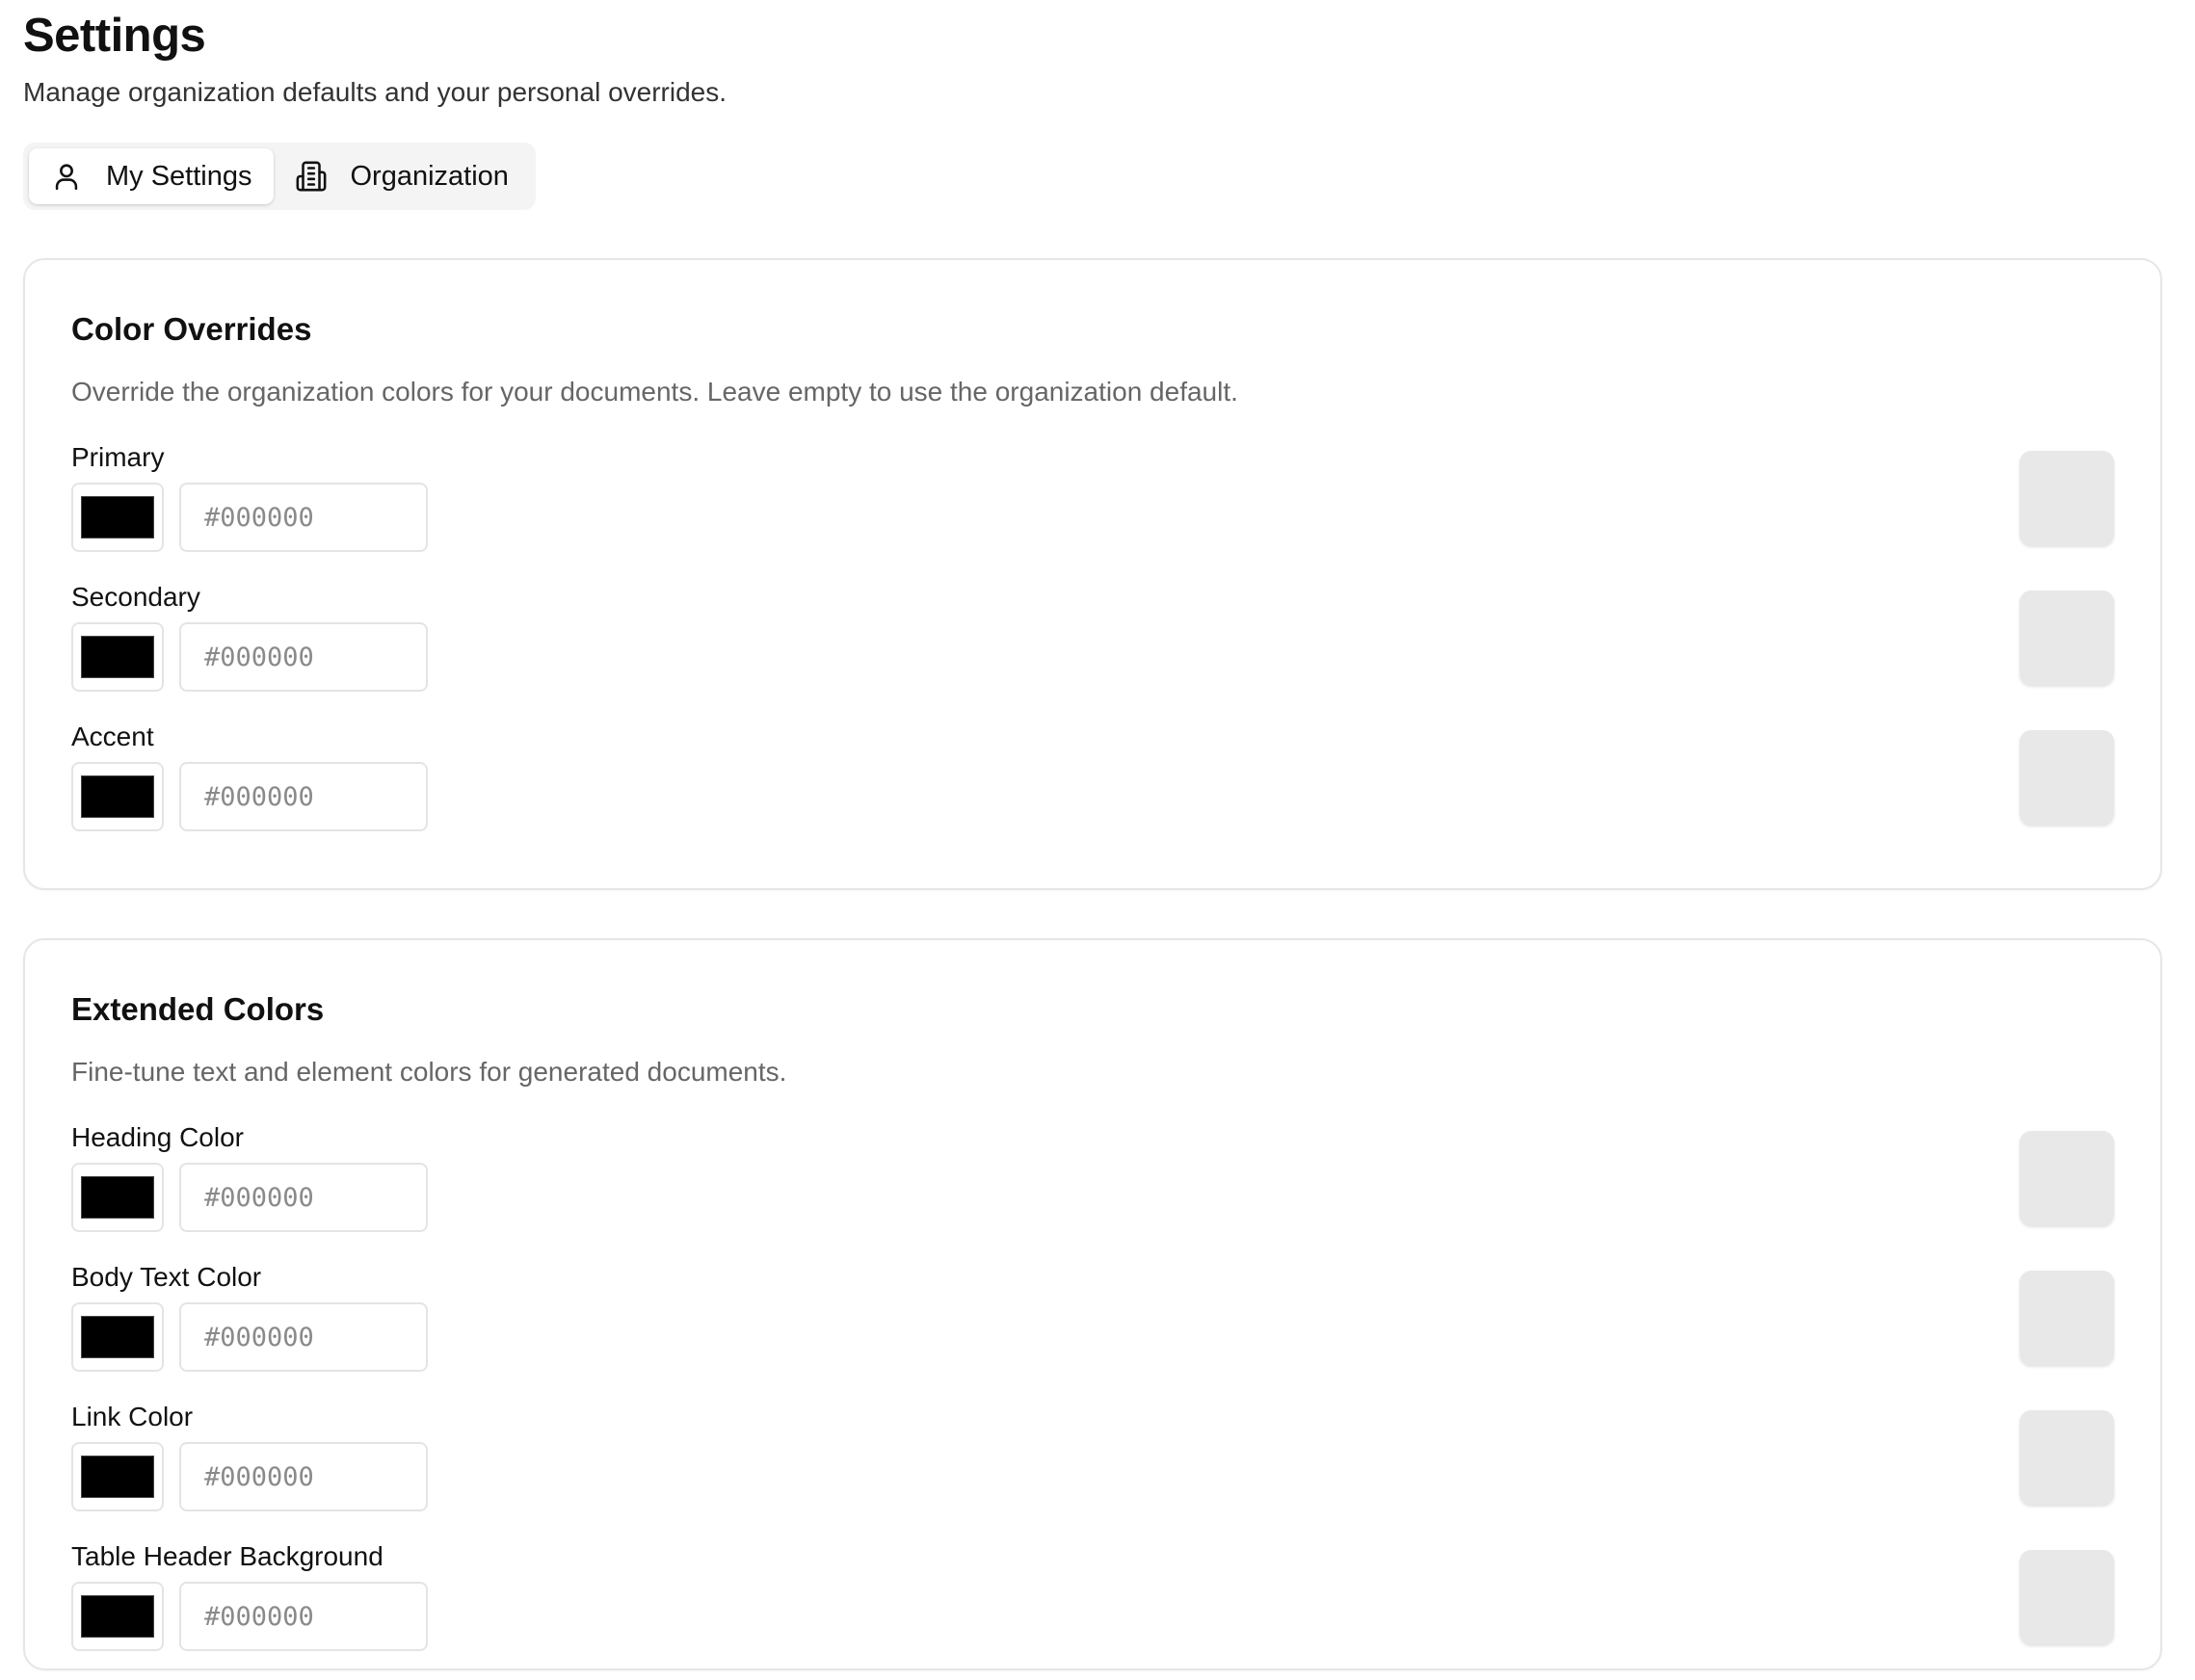  What do you see at coordinates (112, 736) in the screenshot?
I see `field-label: Accent` at bounding box center [112, 736].